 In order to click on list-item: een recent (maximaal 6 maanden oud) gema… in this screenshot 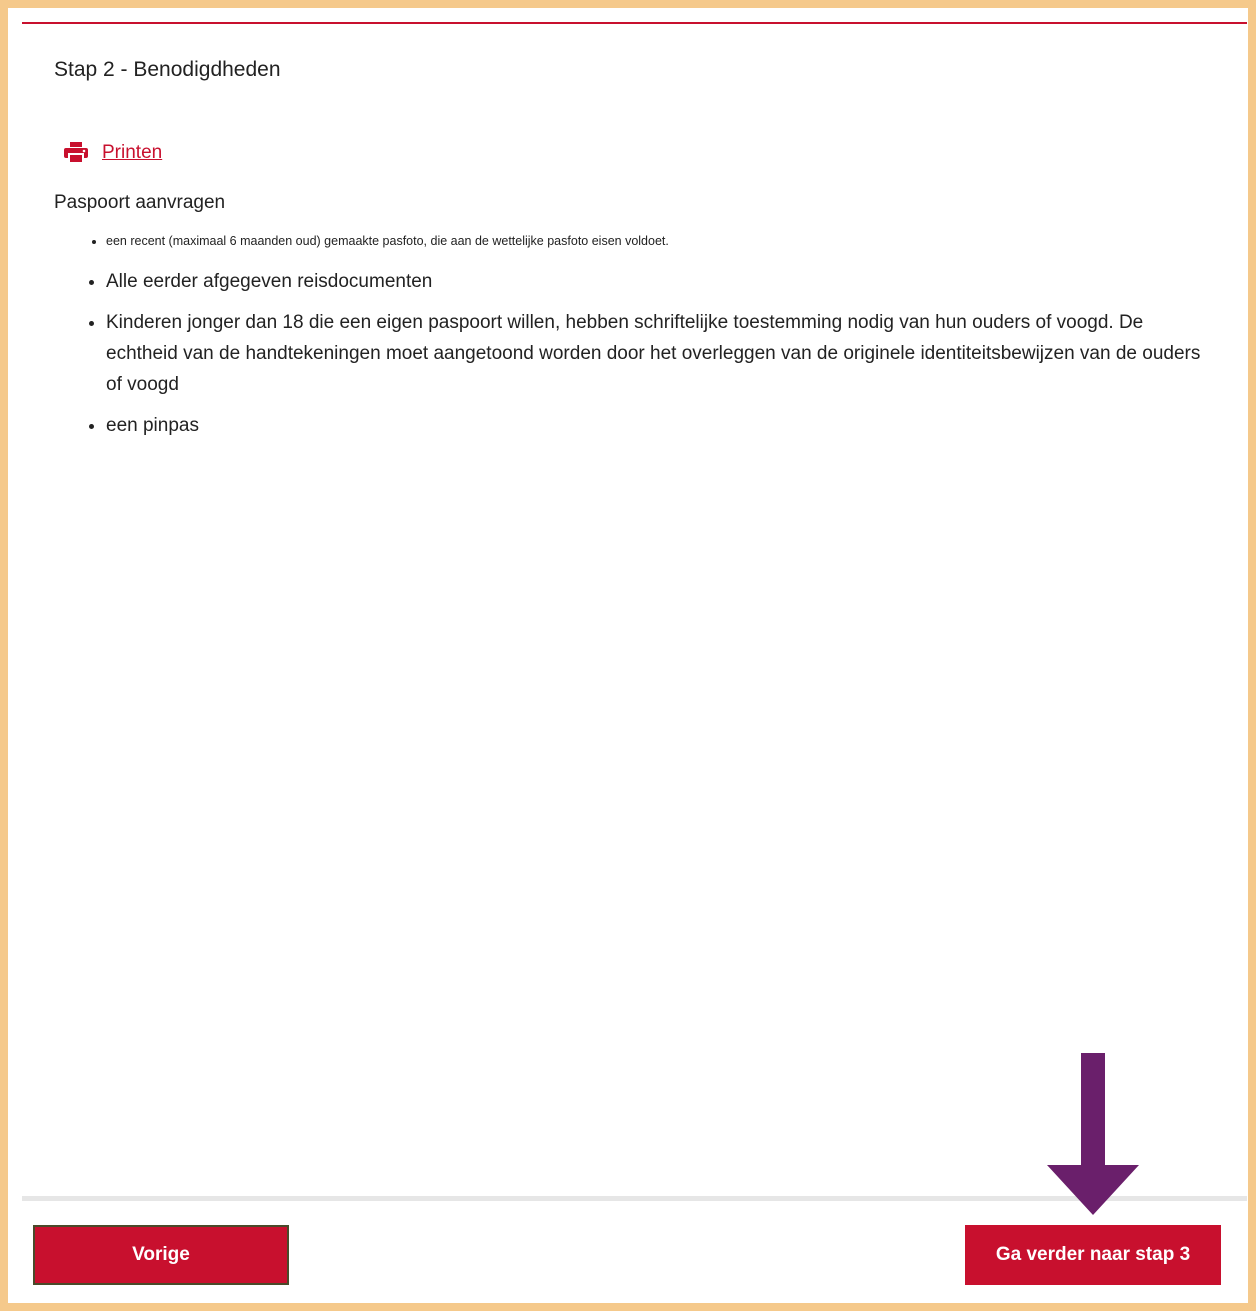, I will do `click(661, 241)`.